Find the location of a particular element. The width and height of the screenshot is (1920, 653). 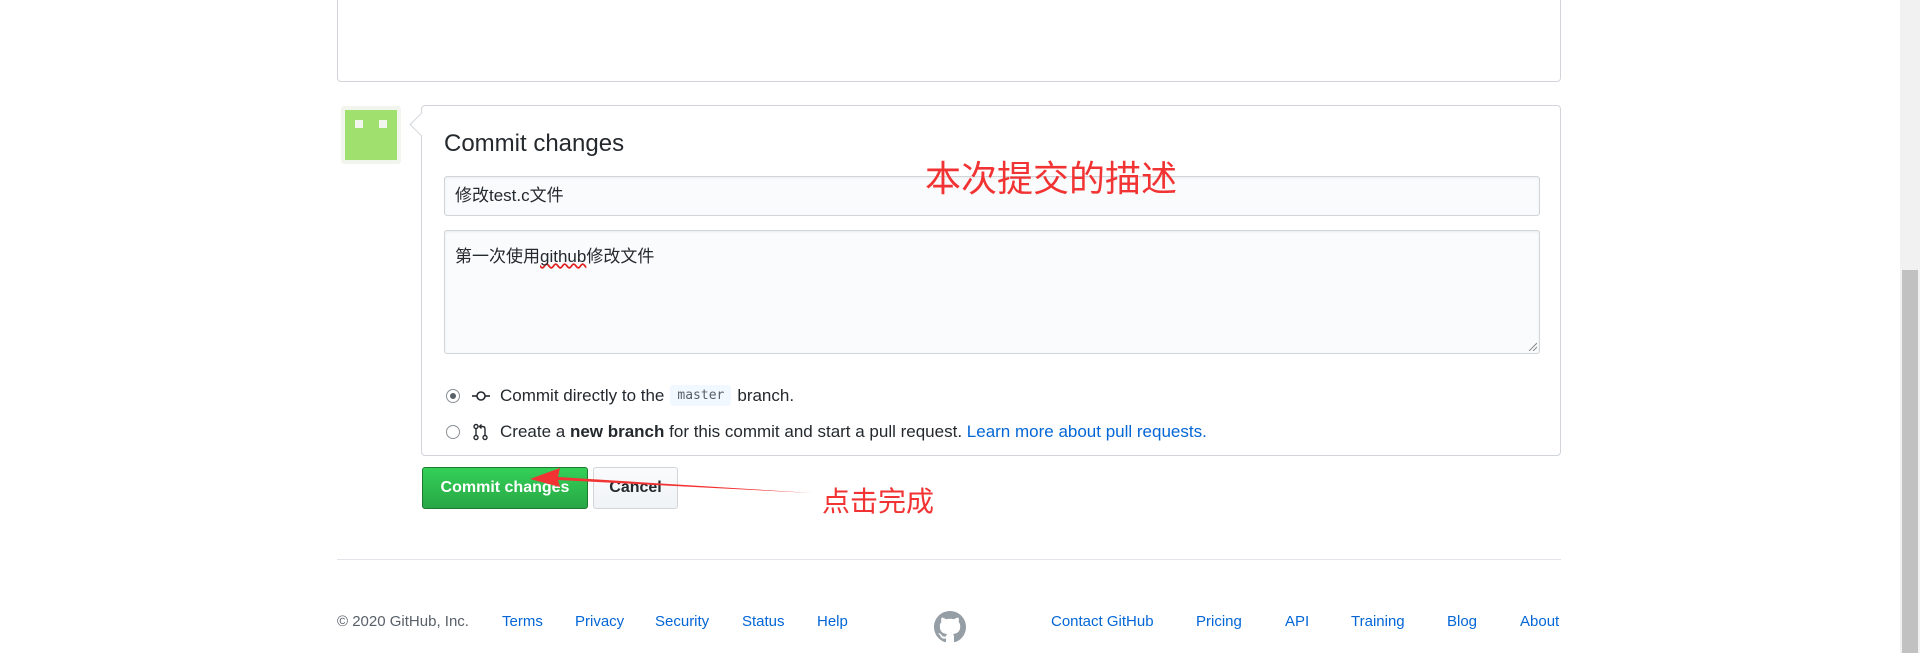

page-scrollbar-thumb is located at coordinates (1910, 461).